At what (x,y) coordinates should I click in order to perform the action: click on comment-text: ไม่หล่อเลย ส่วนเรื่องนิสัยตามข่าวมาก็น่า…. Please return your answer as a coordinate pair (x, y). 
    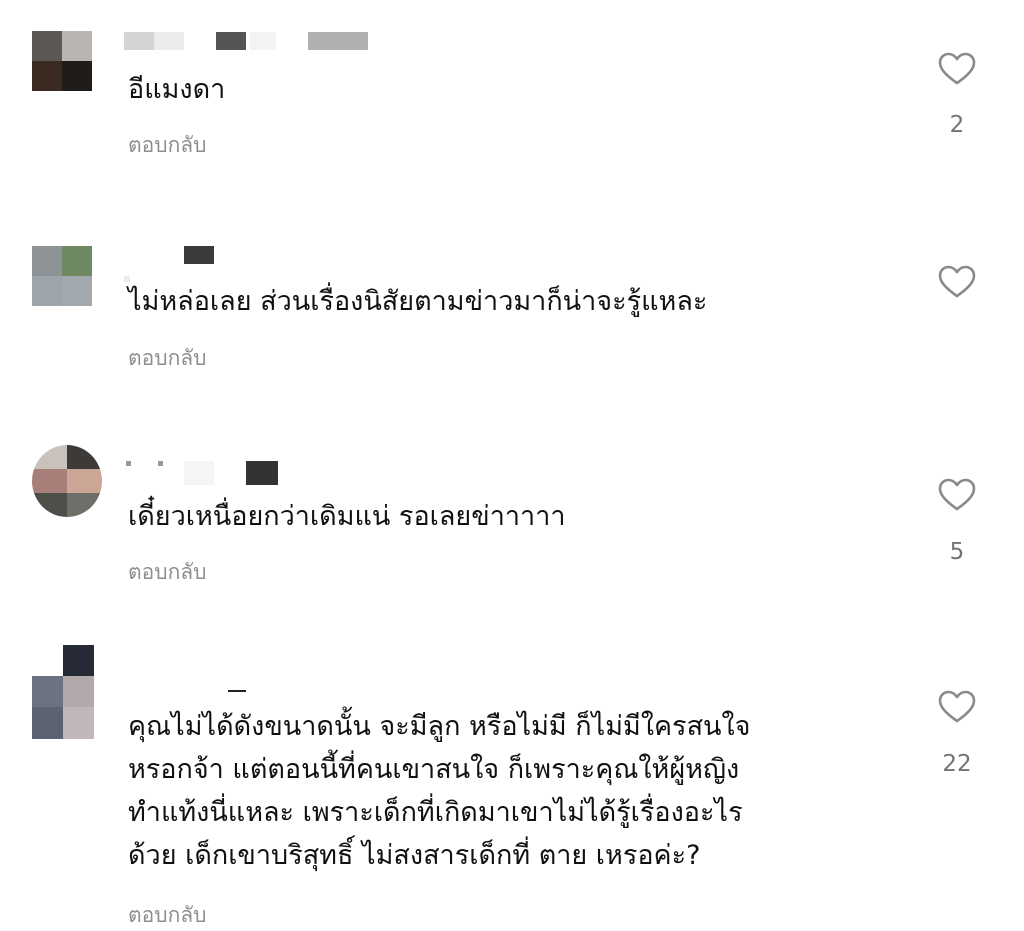
    Looking at the image, I should click on (418, 301).